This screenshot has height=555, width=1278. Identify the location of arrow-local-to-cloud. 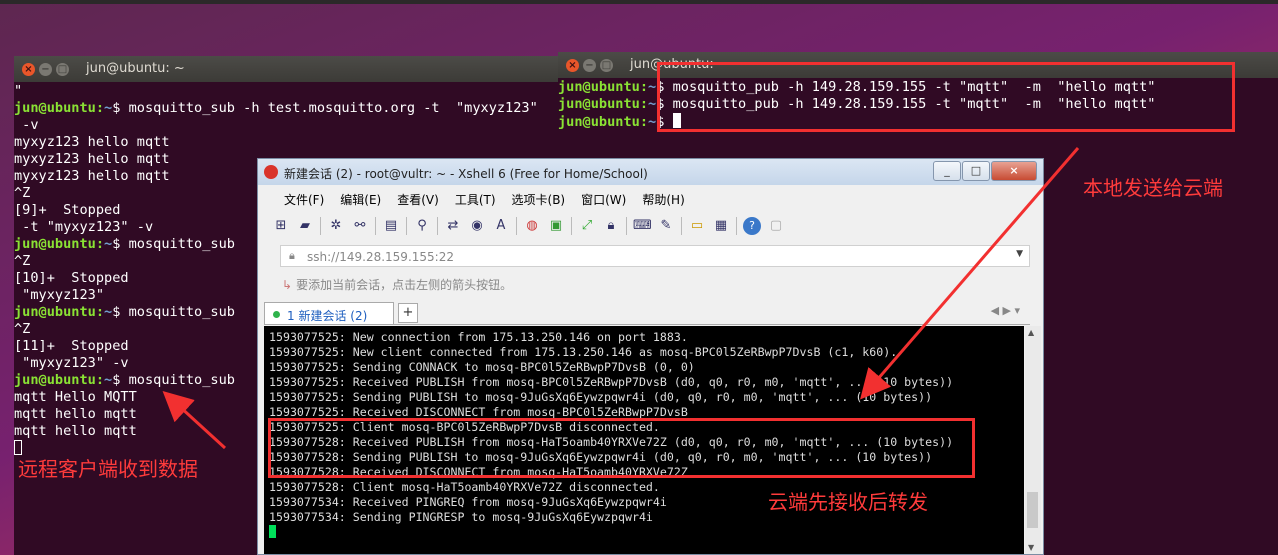
(970, 273).